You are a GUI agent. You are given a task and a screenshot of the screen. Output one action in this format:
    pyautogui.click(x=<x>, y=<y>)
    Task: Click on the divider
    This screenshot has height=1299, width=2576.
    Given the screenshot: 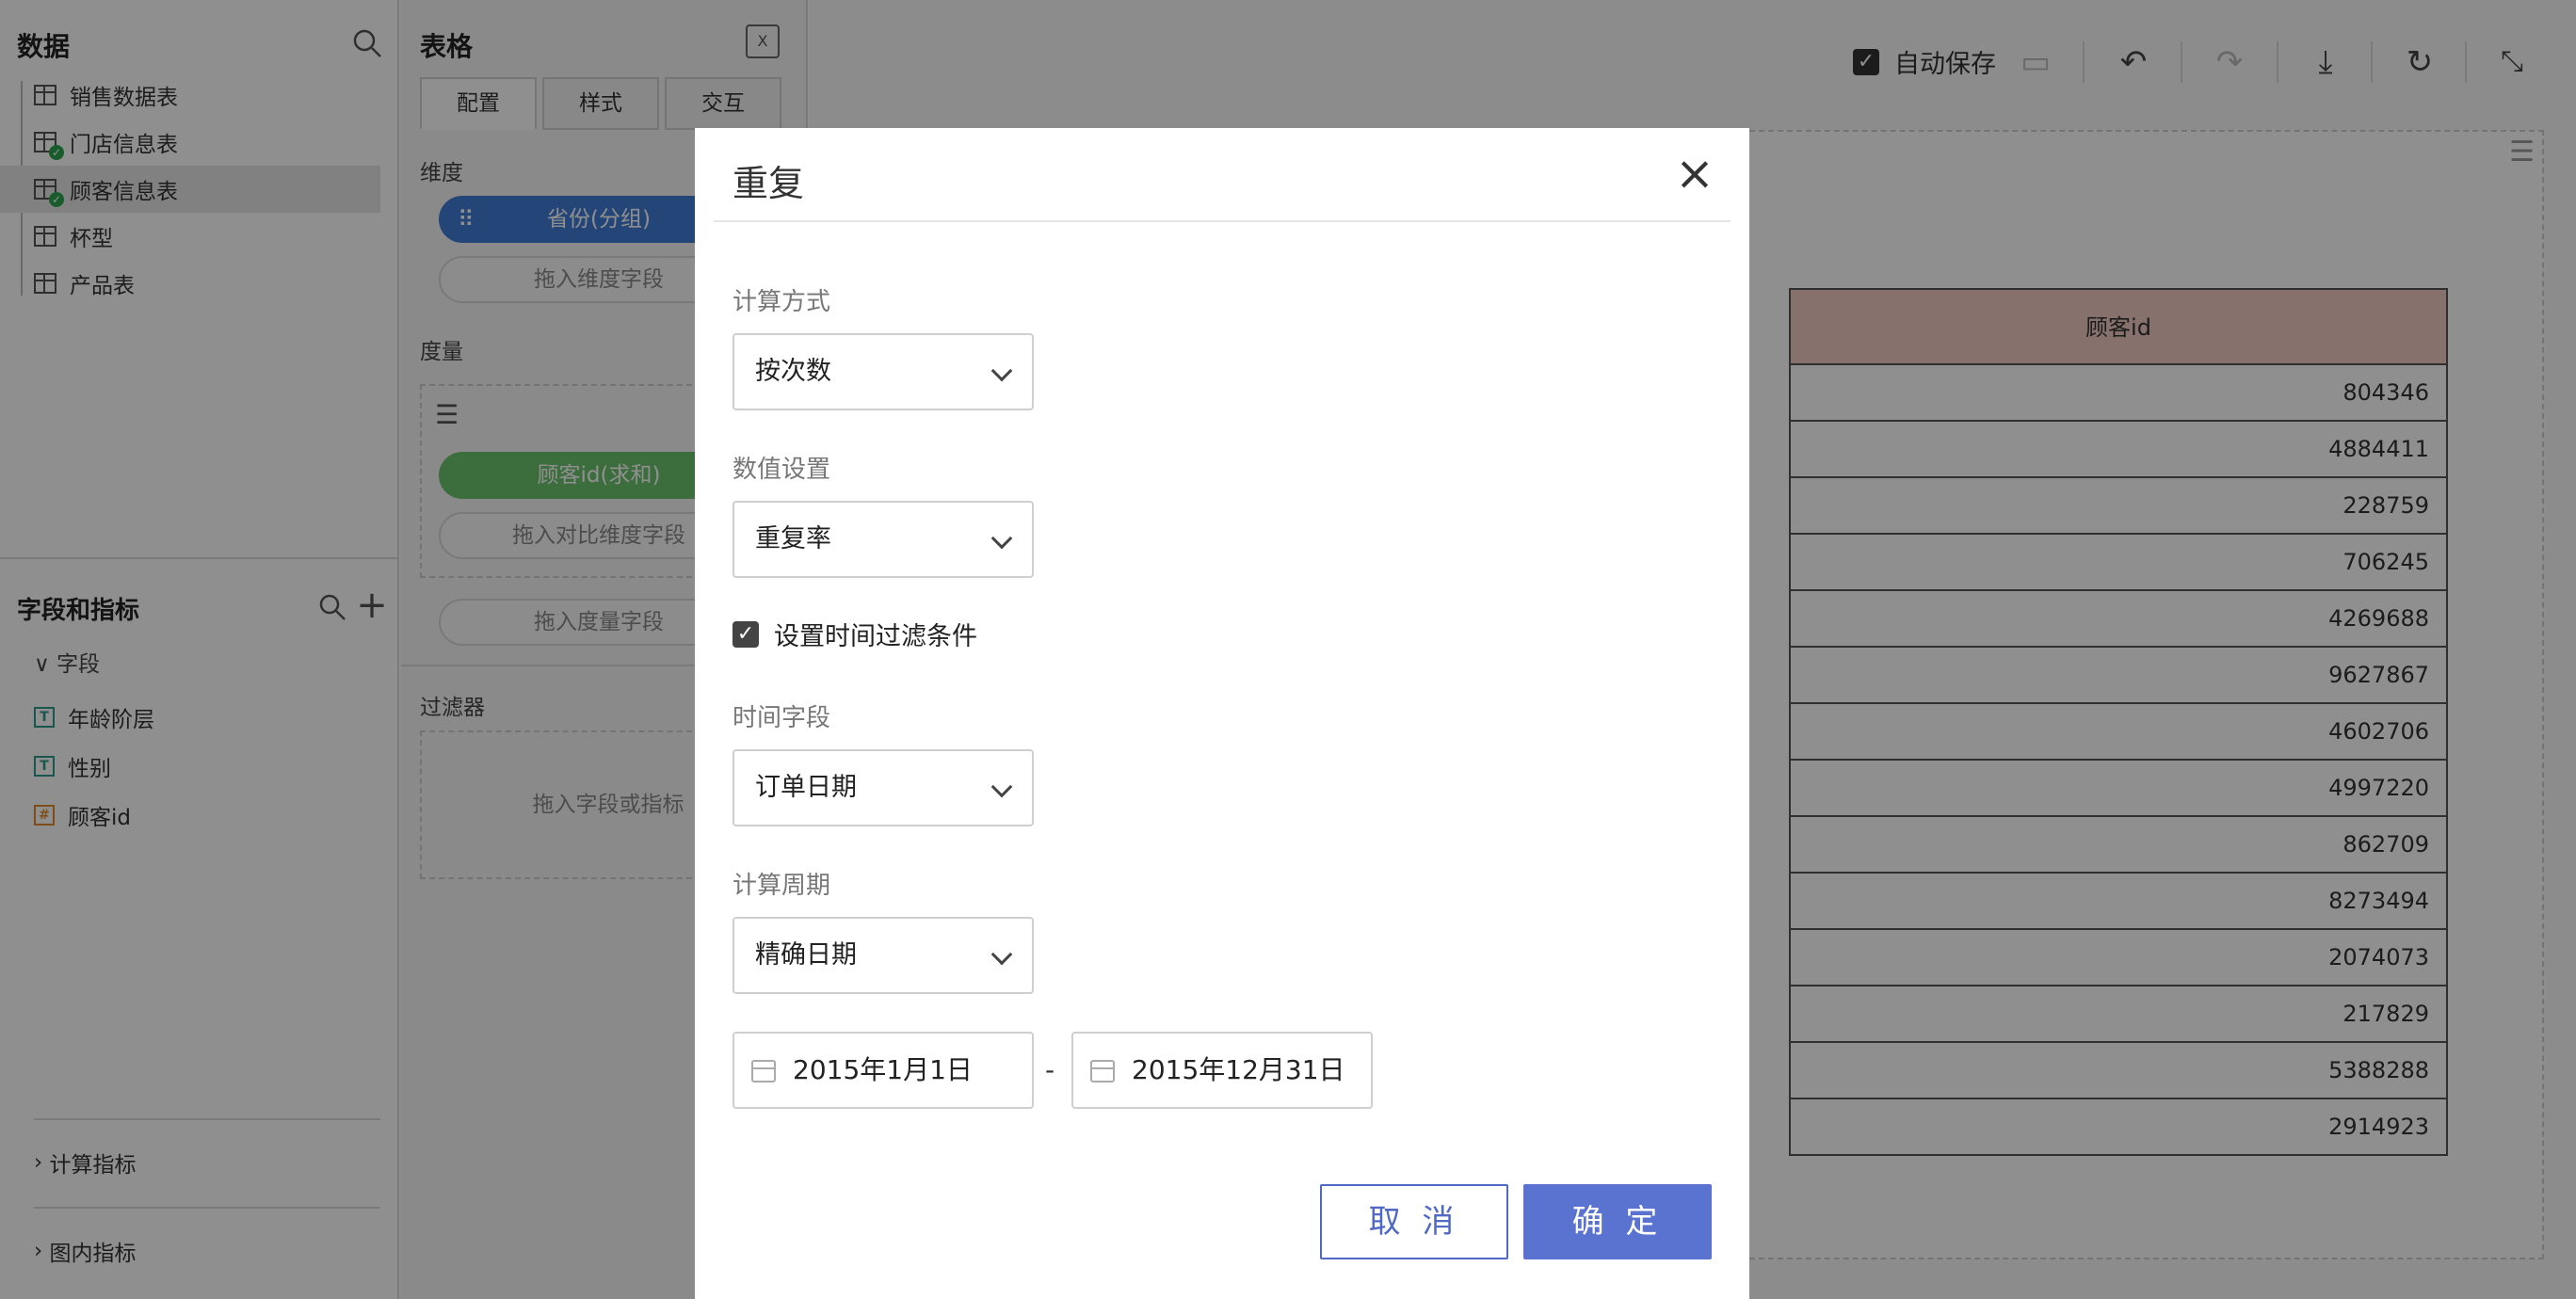 What is the action you would take?
    pyautogui.click(x=1222, y=221)
    